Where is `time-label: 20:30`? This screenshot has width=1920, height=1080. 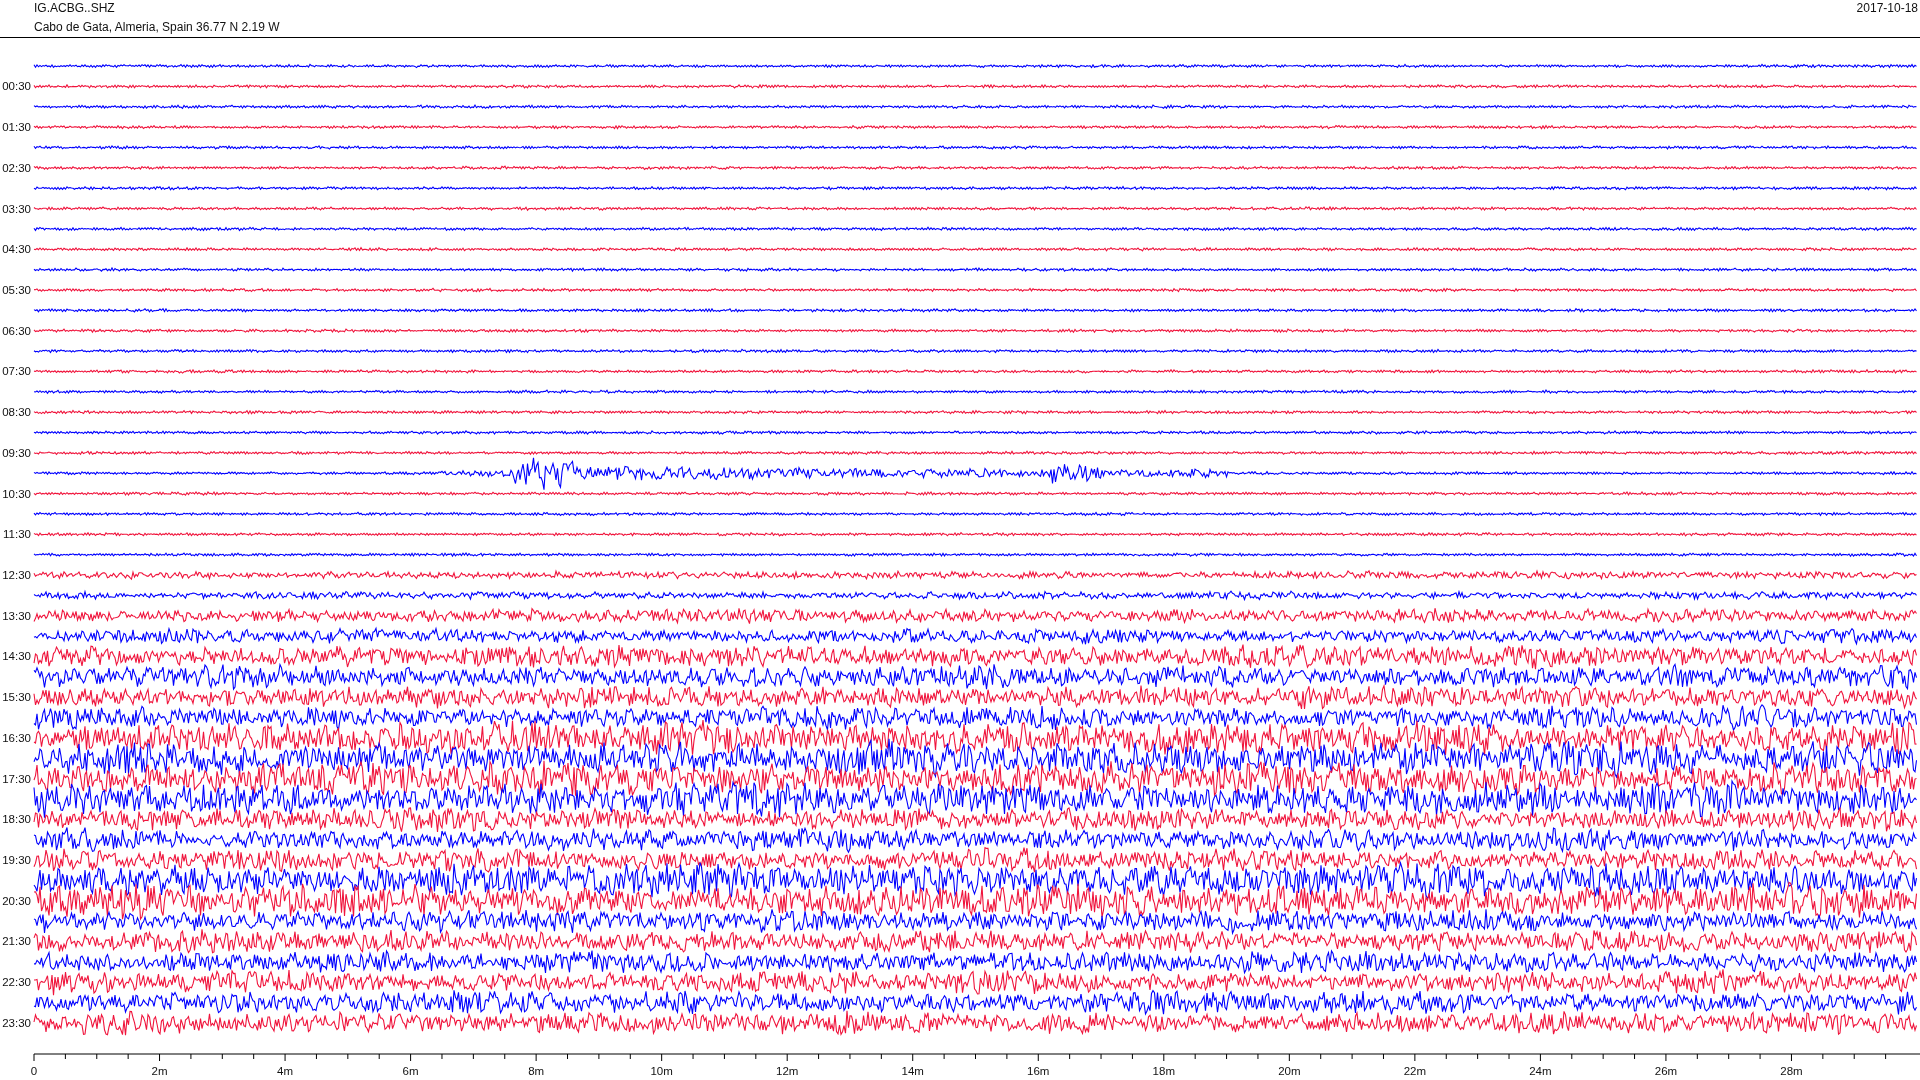 time-label: 20:30 is located at coordinates (16, 900).